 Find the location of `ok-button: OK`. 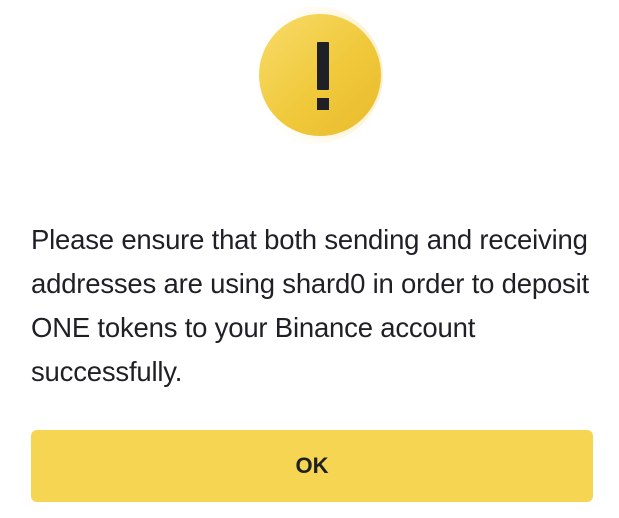

ok-button: OK is located at coordinates (312, 466).